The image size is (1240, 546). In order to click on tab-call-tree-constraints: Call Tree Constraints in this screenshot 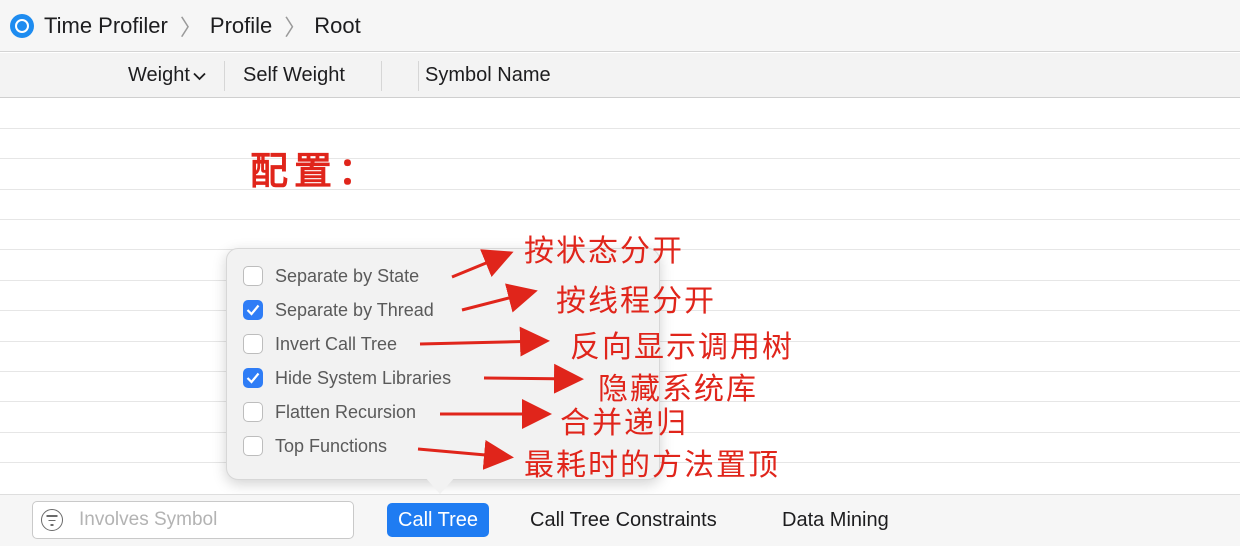, I will do `click(623, 520)`.